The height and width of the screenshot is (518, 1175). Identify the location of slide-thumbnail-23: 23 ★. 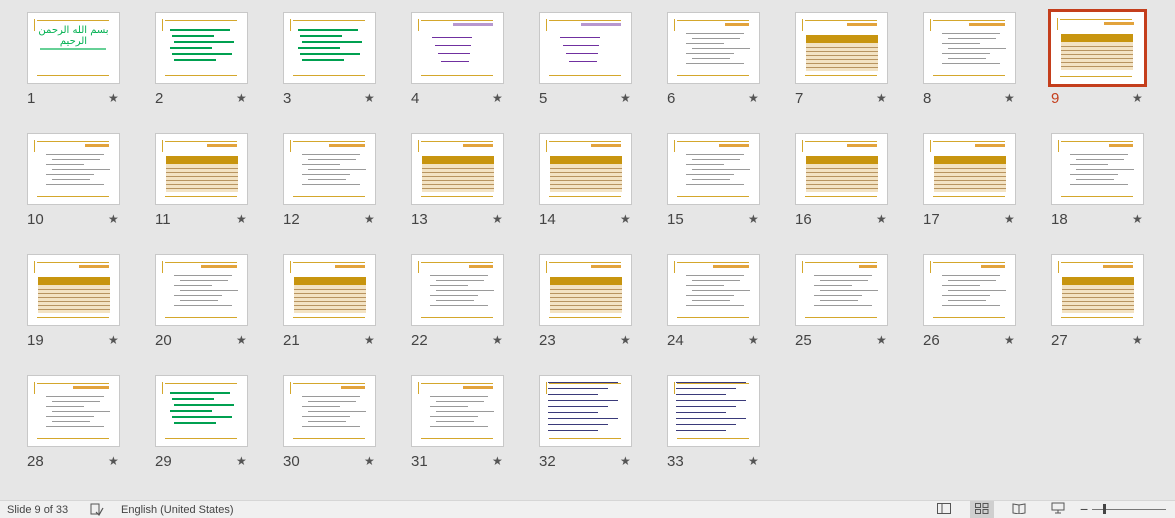
(599, 309).